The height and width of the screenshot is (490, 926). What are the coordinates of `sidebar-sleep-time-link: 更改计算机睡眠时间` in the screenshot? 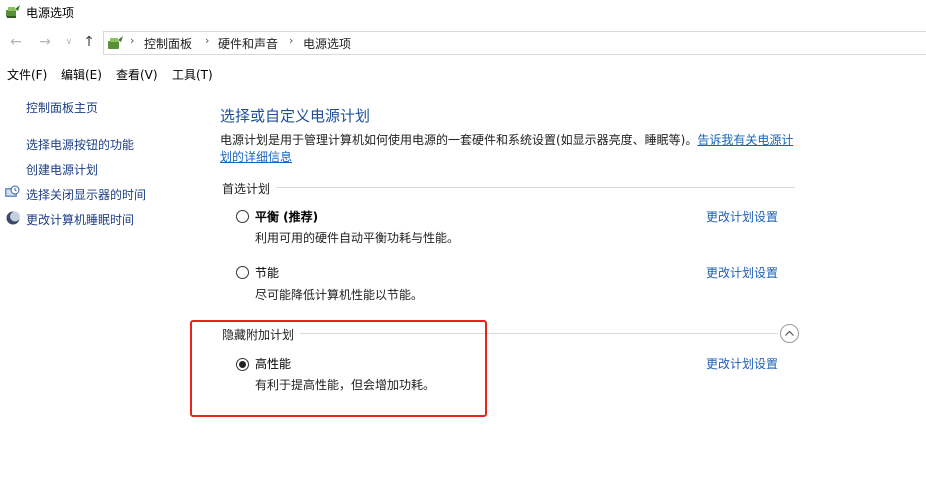 It's located at (80, 219).